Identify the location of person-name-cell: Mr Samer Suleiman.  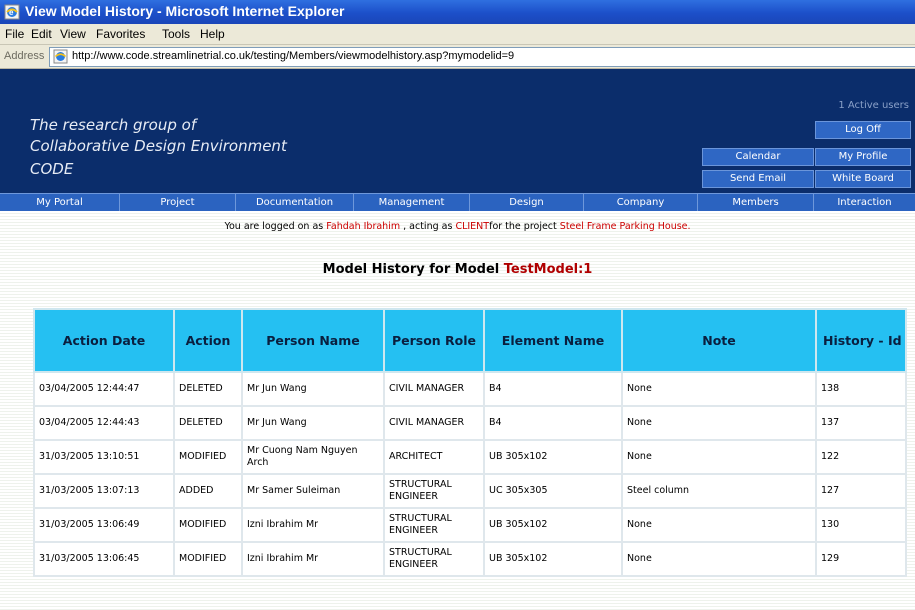
(313, 491).